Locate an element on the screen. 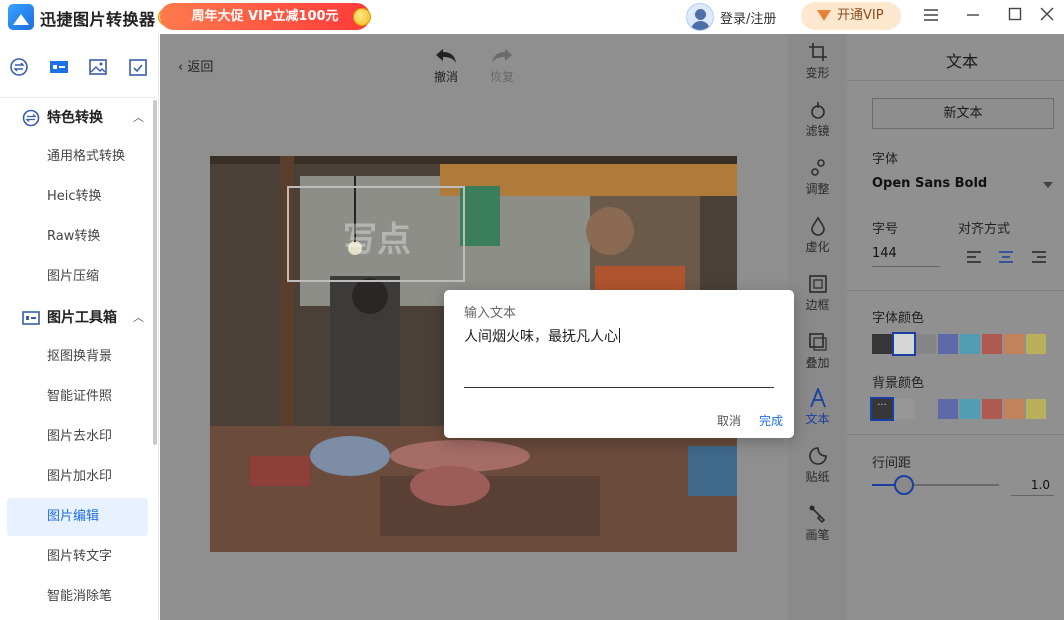 The height and width of the screenshot is (620, 1064). align-right-icon is located at coordinates (1039, 257).